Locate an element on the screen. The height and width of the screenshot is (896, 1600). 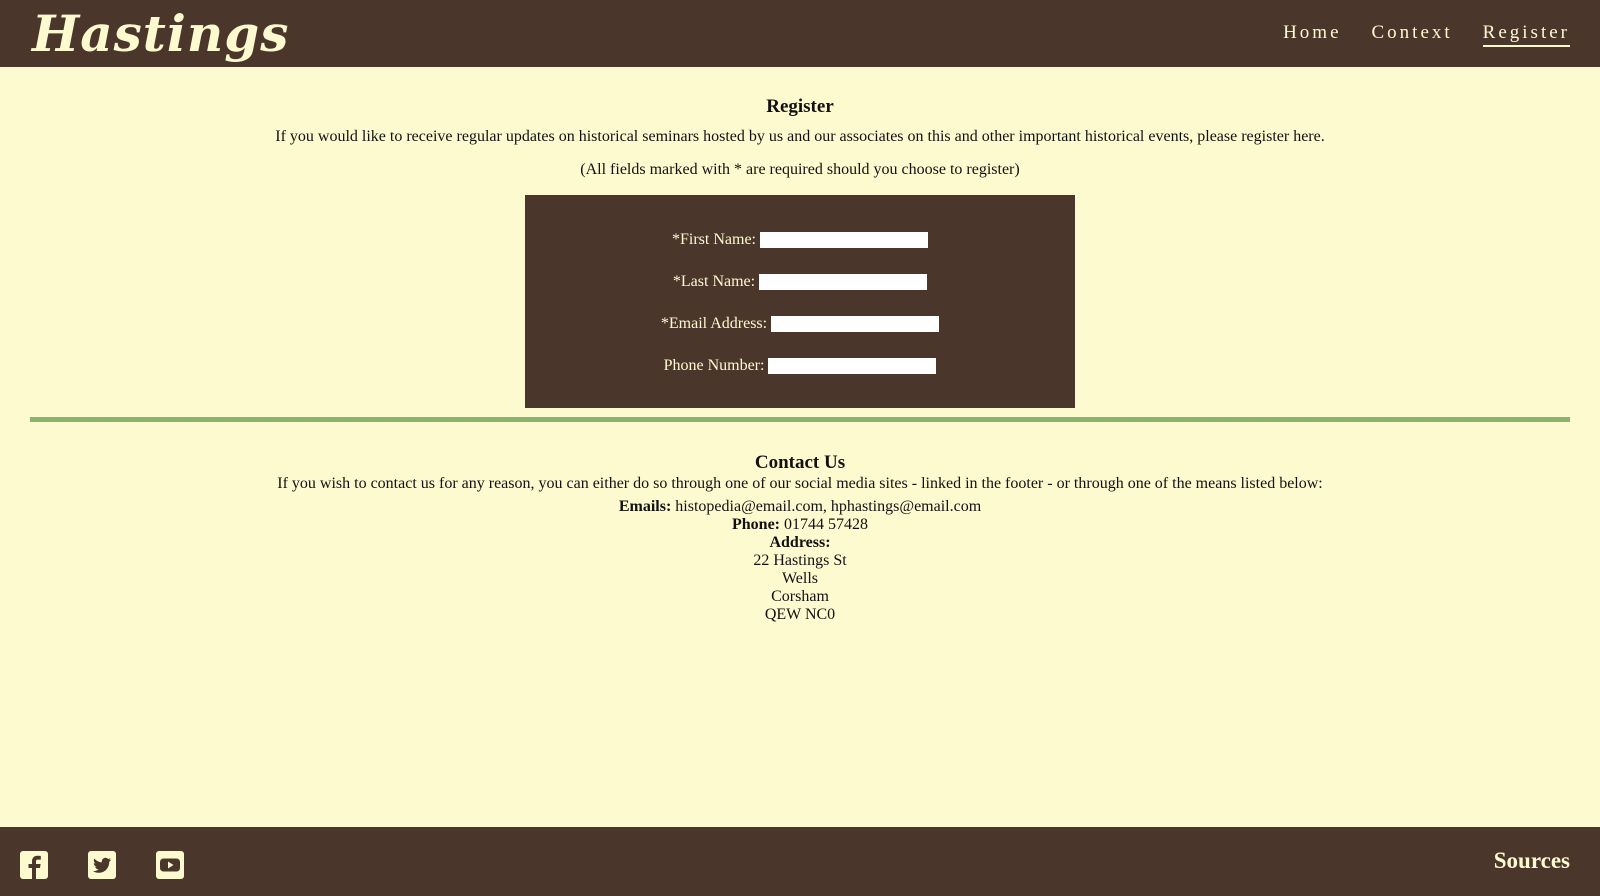
sources-link: Sources is located at coordinates (1532, 861).